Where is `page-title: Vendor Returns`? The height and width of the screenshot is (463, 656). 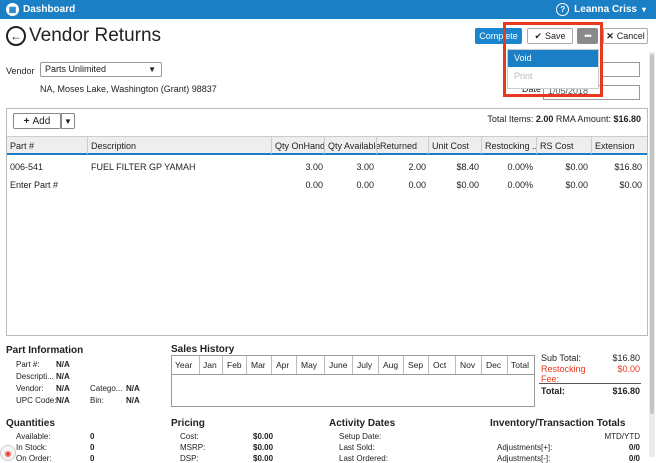 page-title: Vendor Returns is located at coordinates (95, 35).